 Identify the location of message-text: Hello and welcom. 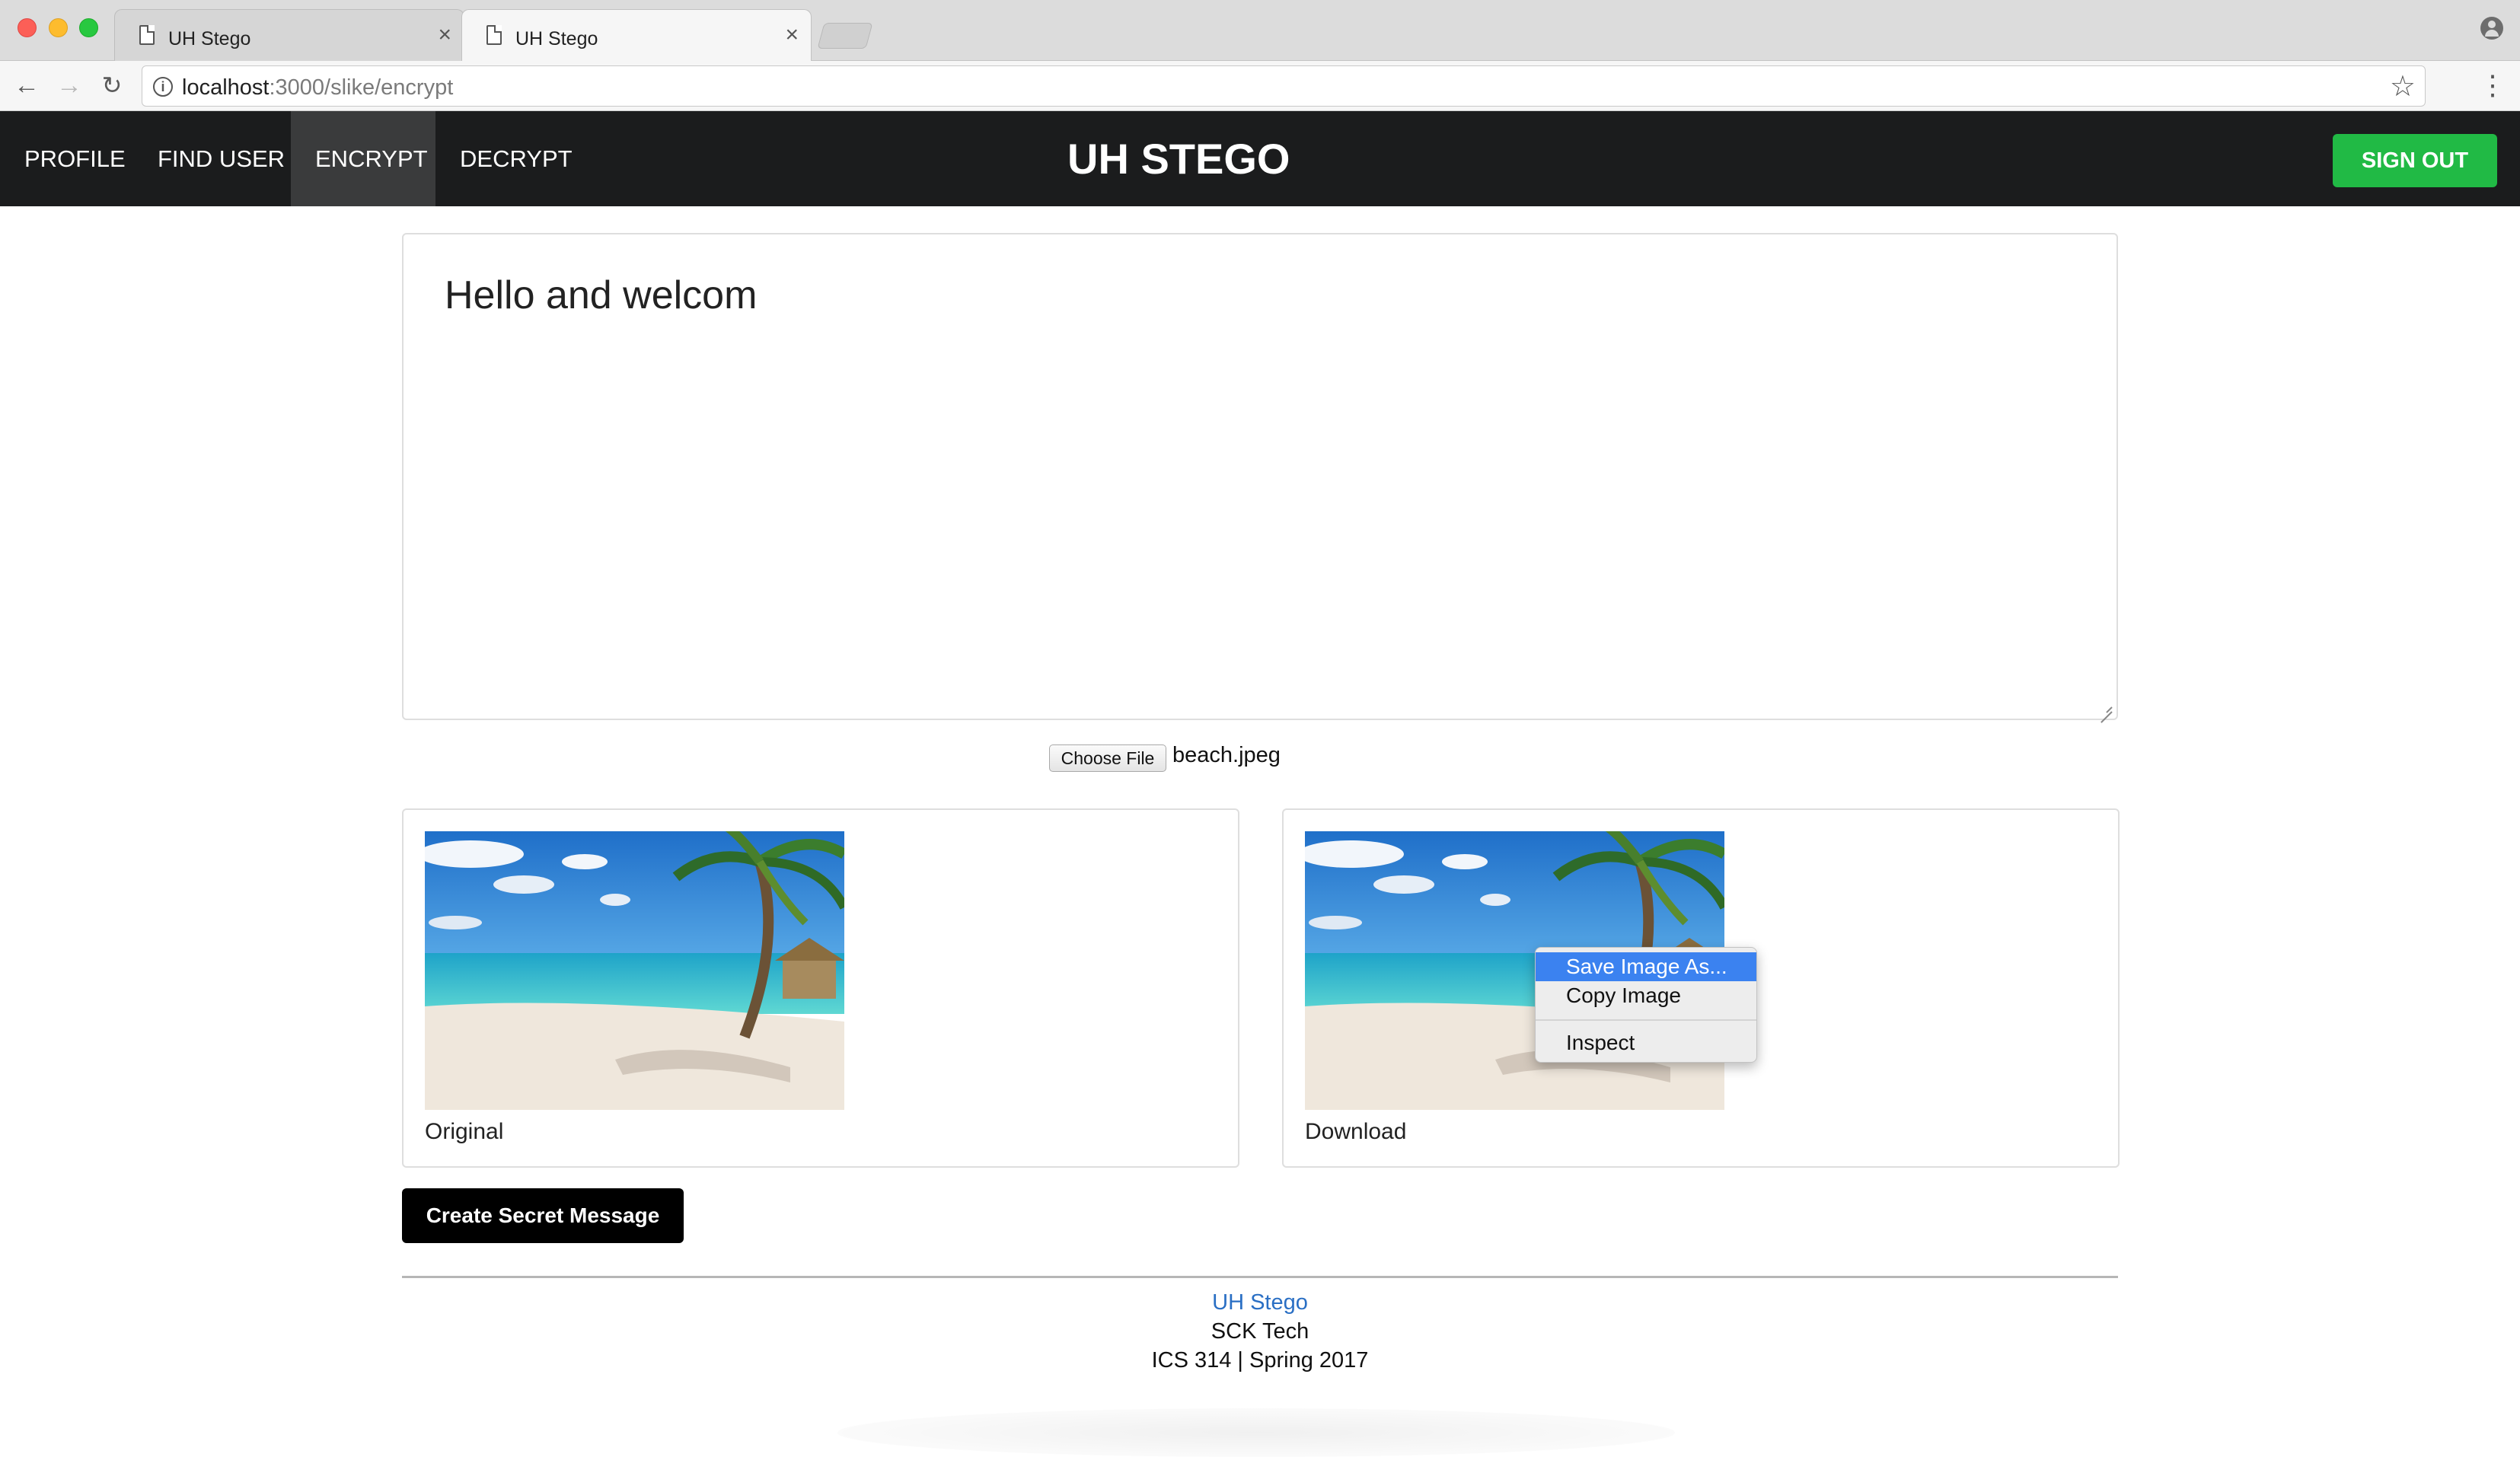
(601, 295).